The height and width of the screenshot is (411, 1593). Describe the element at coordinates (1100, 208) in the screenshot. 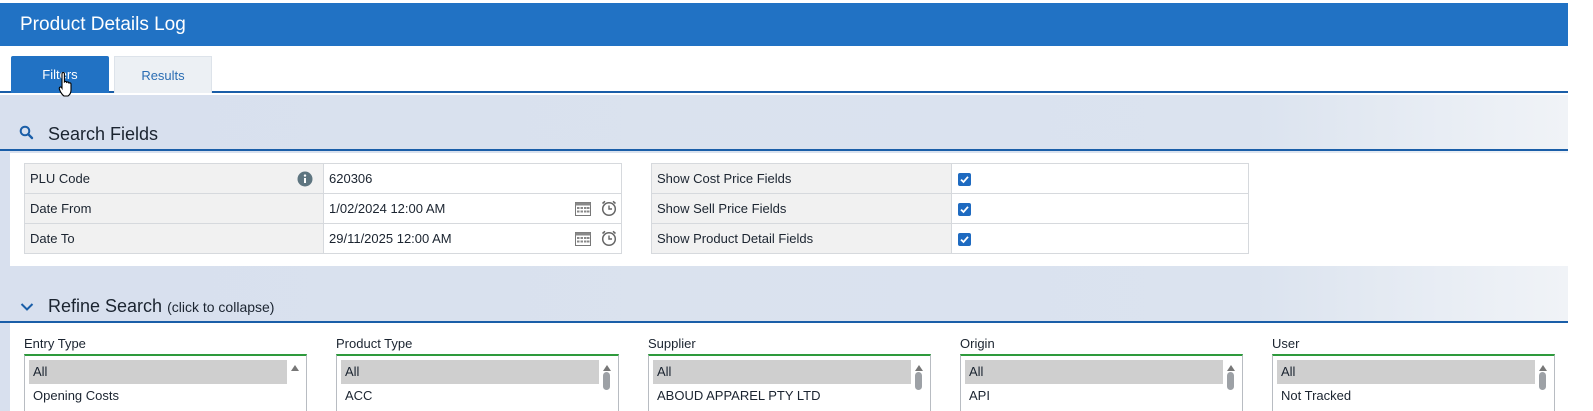

I see `show-sell-price-cell` at that location.